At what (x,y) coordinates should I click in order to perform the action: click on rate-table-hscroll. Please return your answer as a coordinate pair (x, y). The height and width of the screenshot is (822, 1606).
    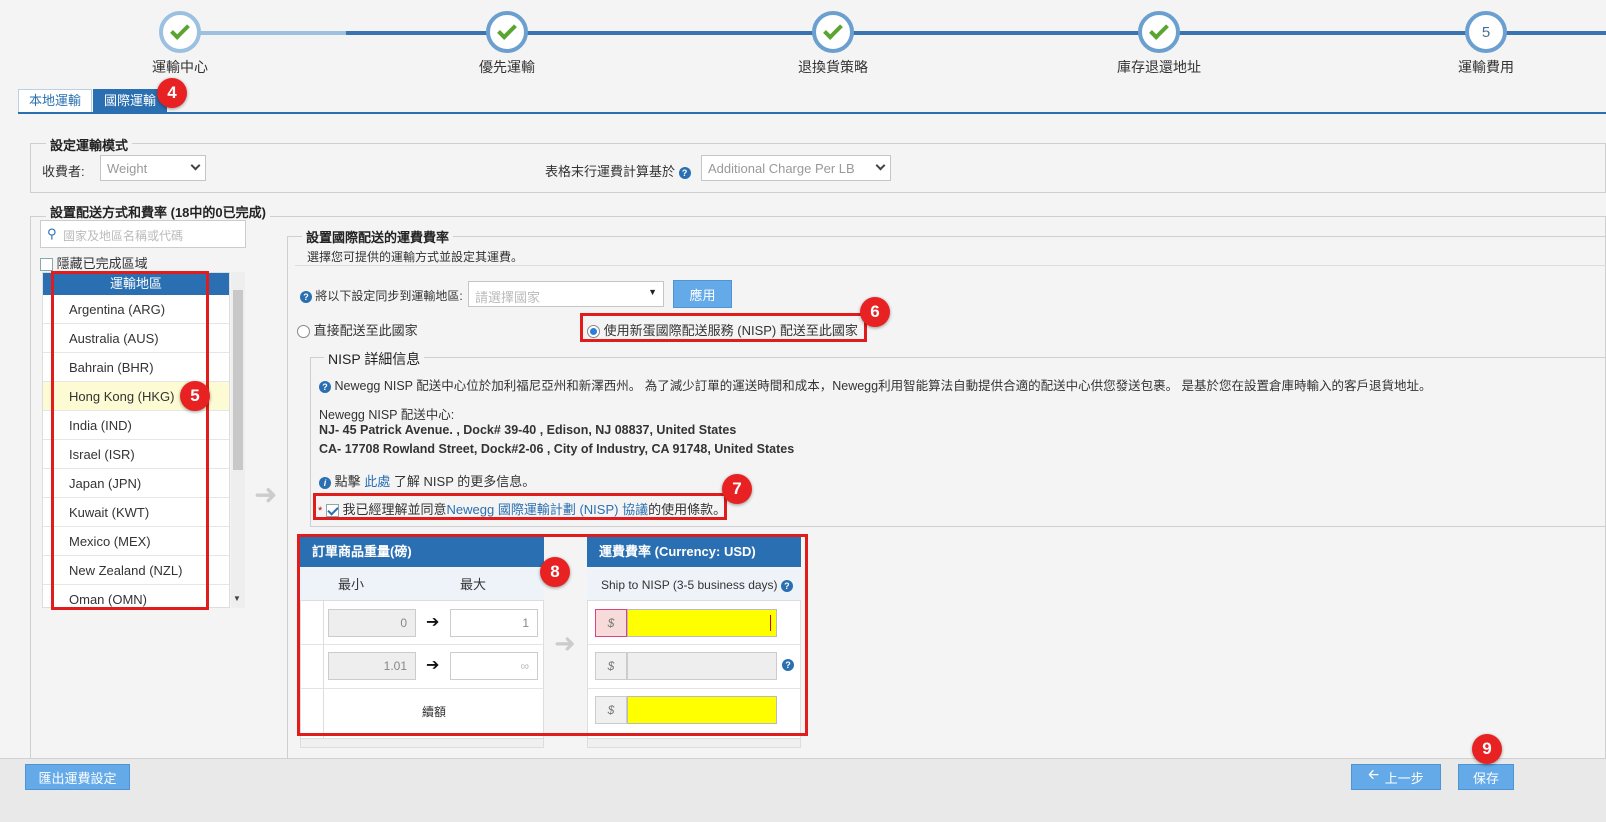
    Looking at the image, I should click on (694, 743).